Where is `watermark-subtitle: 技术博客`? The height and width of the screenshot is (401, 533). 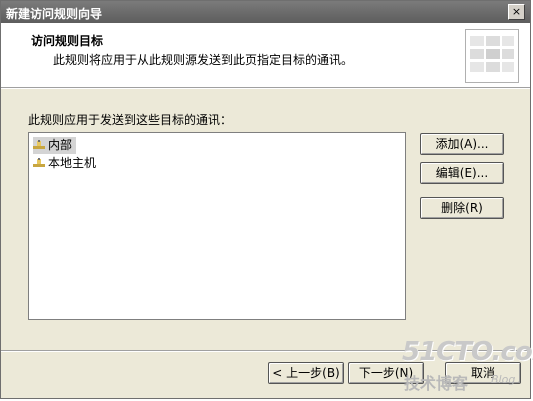 watermark-subtitle: 技术博客 is located at coordinates (436, 383).